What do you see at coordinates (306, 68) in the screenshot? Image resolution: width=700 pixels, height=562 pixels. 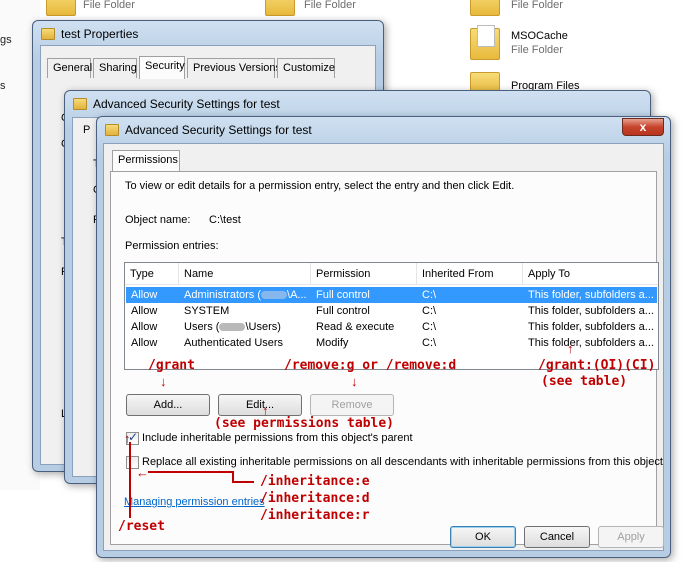 I see `tab-customize: Customize` at bounding box center [306, 68].